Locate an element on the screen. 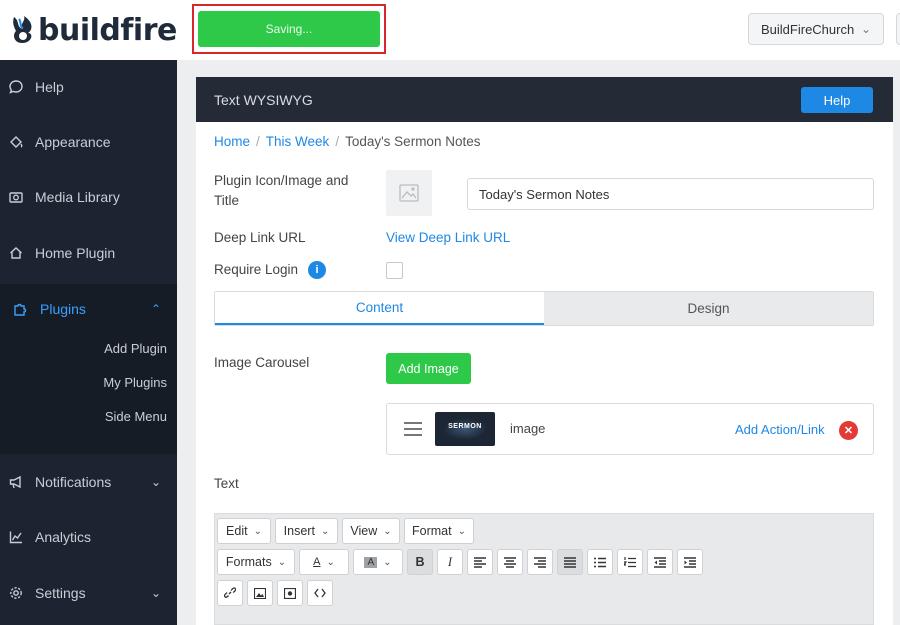 This screenshot has height=625, width=900. align-left-button is located at coordinates (480, 562).